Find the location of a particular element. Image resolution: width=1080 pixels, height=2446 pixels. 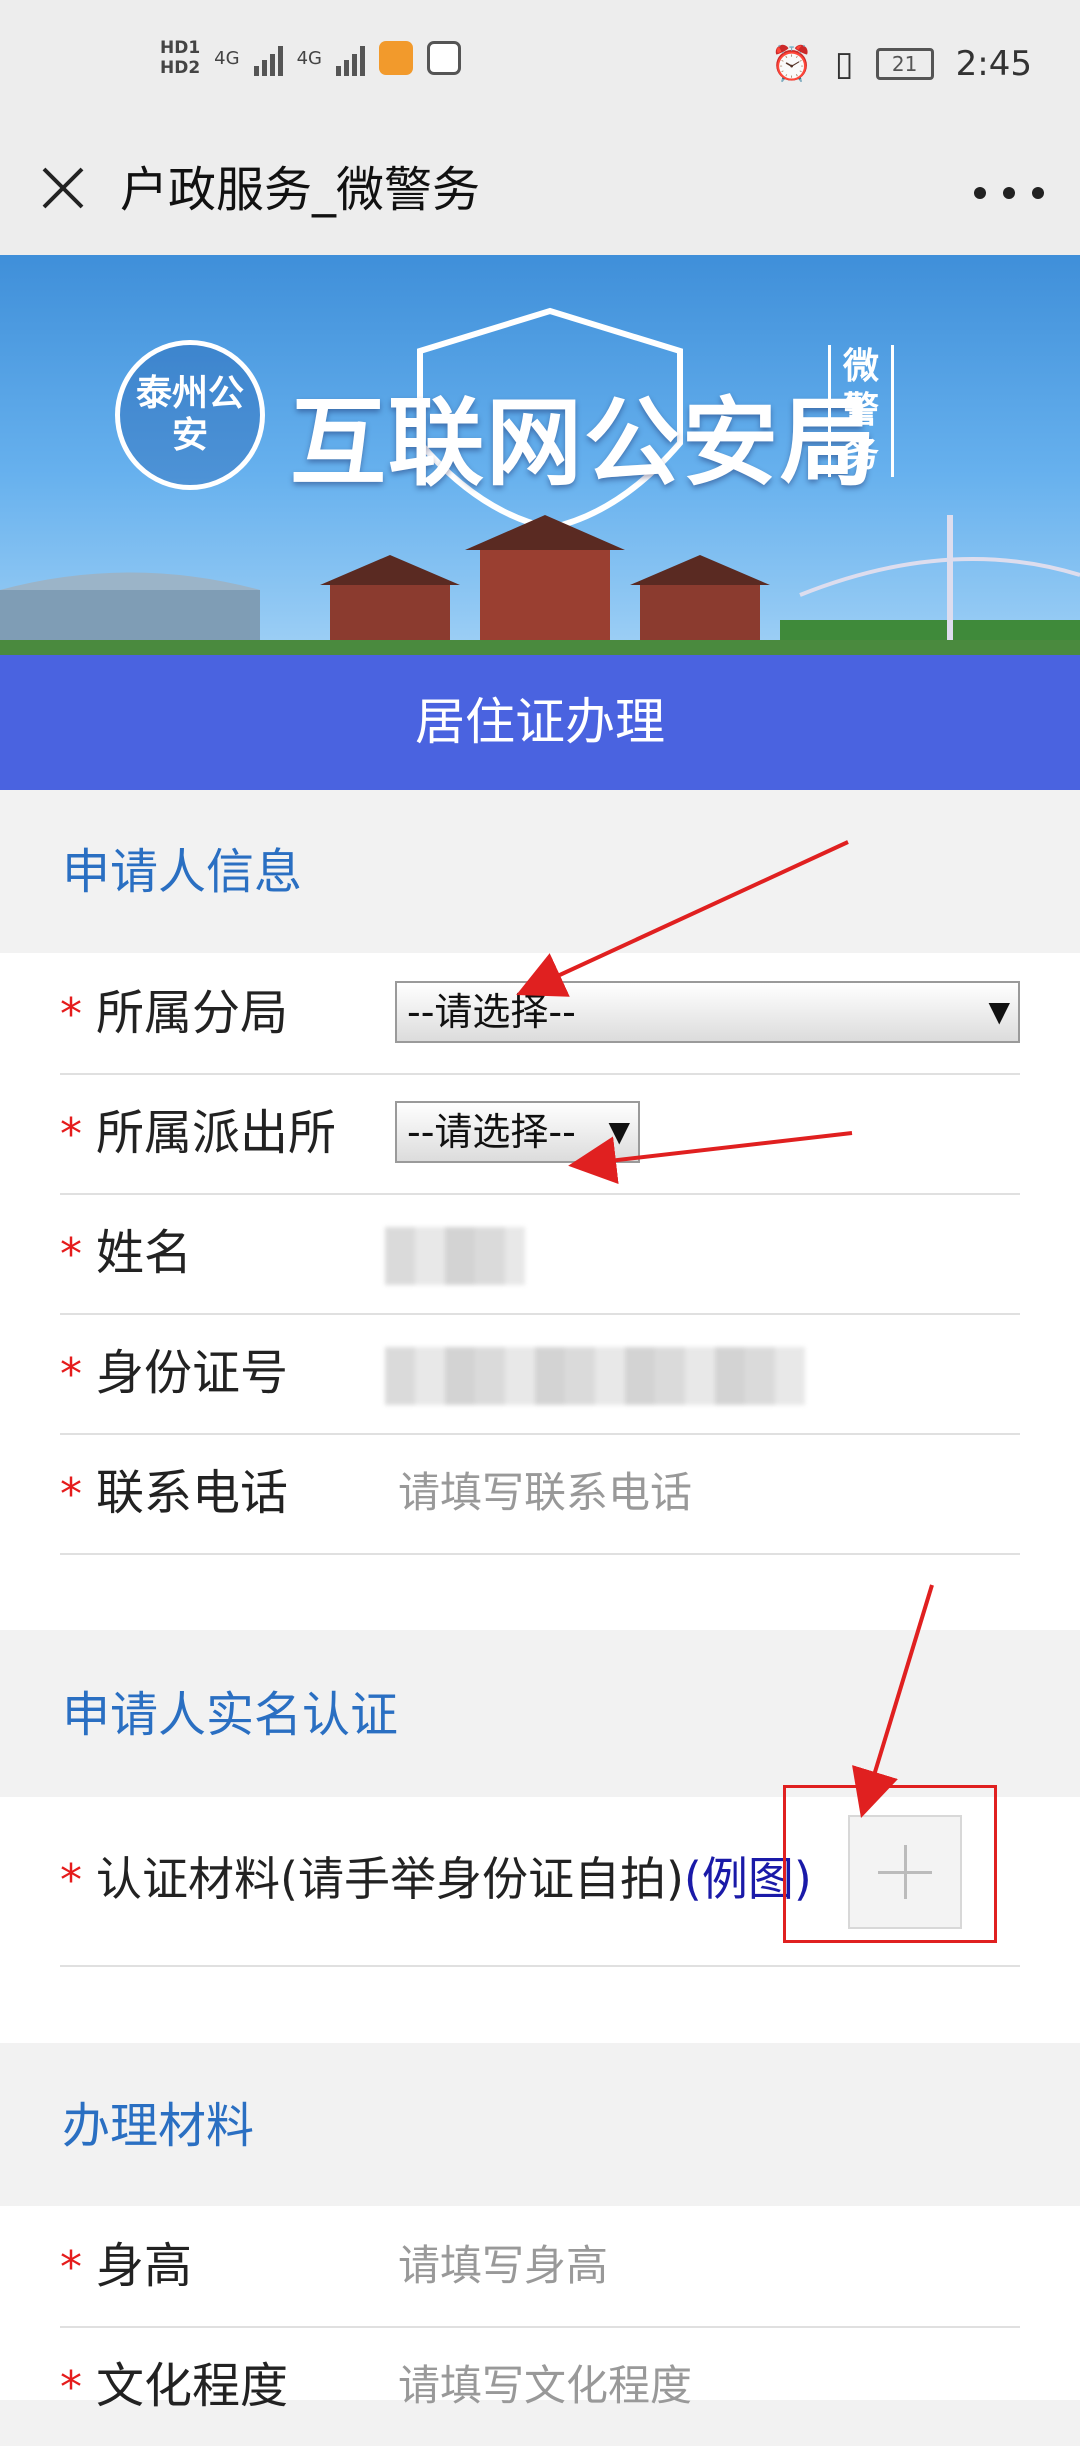

annotation-arrow-station is located at coordinates (710, 1158).